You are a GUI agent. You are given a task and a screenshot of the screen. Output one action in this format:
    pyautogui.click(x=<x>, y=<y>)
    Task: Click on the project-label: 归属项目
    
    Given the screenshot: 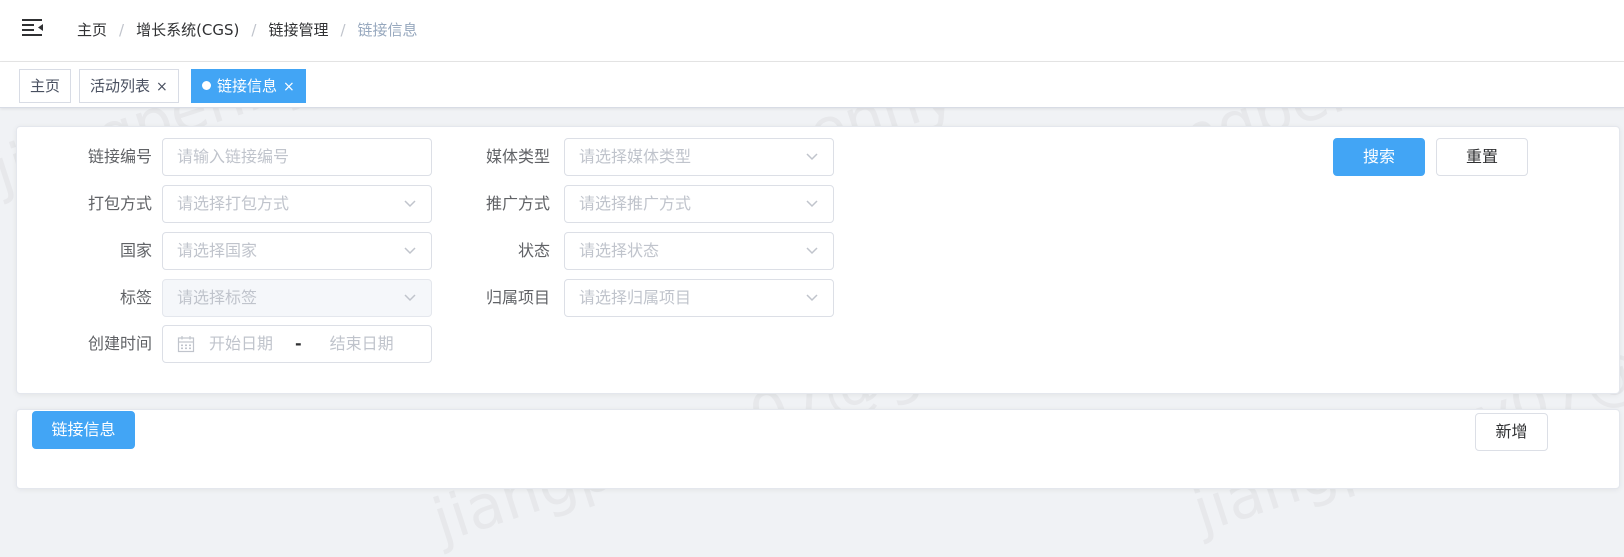 What is the action you would take?
    pyautogui.click(x=517, y=297)
    